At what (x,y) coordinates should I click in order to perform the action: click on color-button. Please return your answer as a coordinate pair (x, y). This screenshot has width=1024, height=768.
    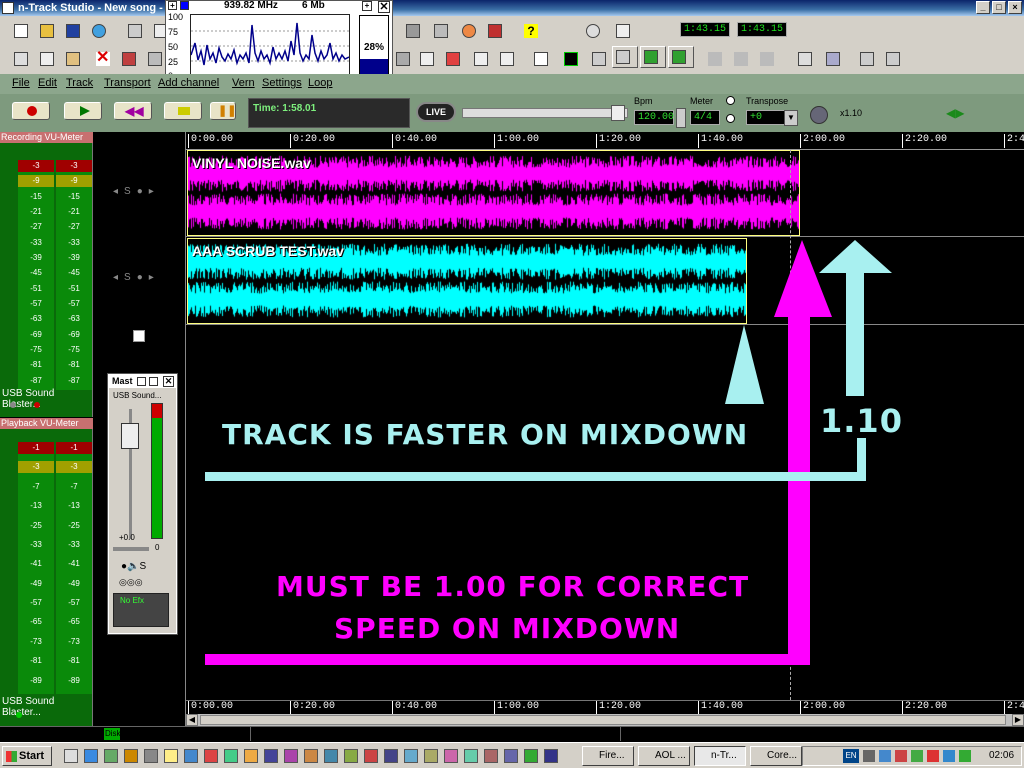
    Looking at the image, I should click on (468, 30).